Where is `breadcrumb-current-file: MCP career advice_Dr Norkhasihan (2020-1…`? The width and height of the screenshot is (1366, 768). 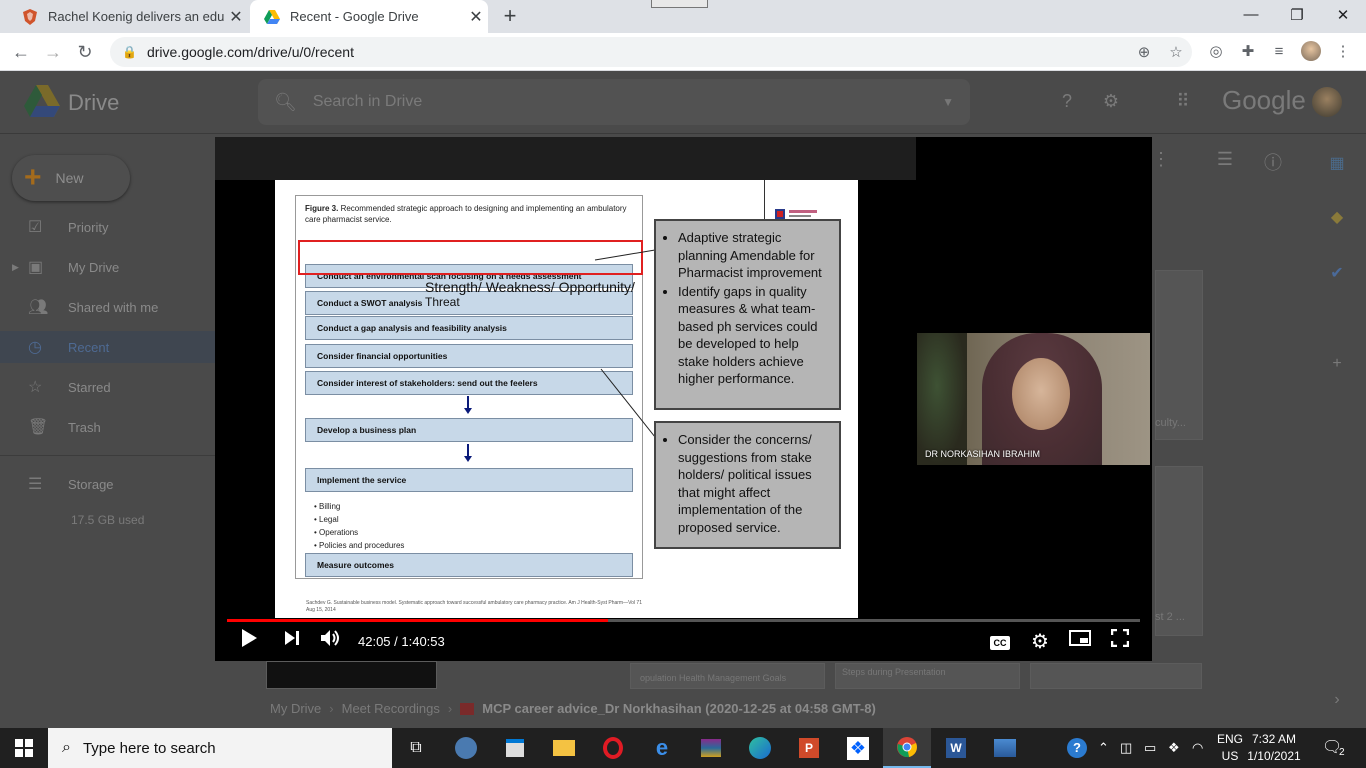 breadcrumb-current-file: MCP career advice_Dr Norkhasihan (2020-1… is located at coordinates (679, 708).